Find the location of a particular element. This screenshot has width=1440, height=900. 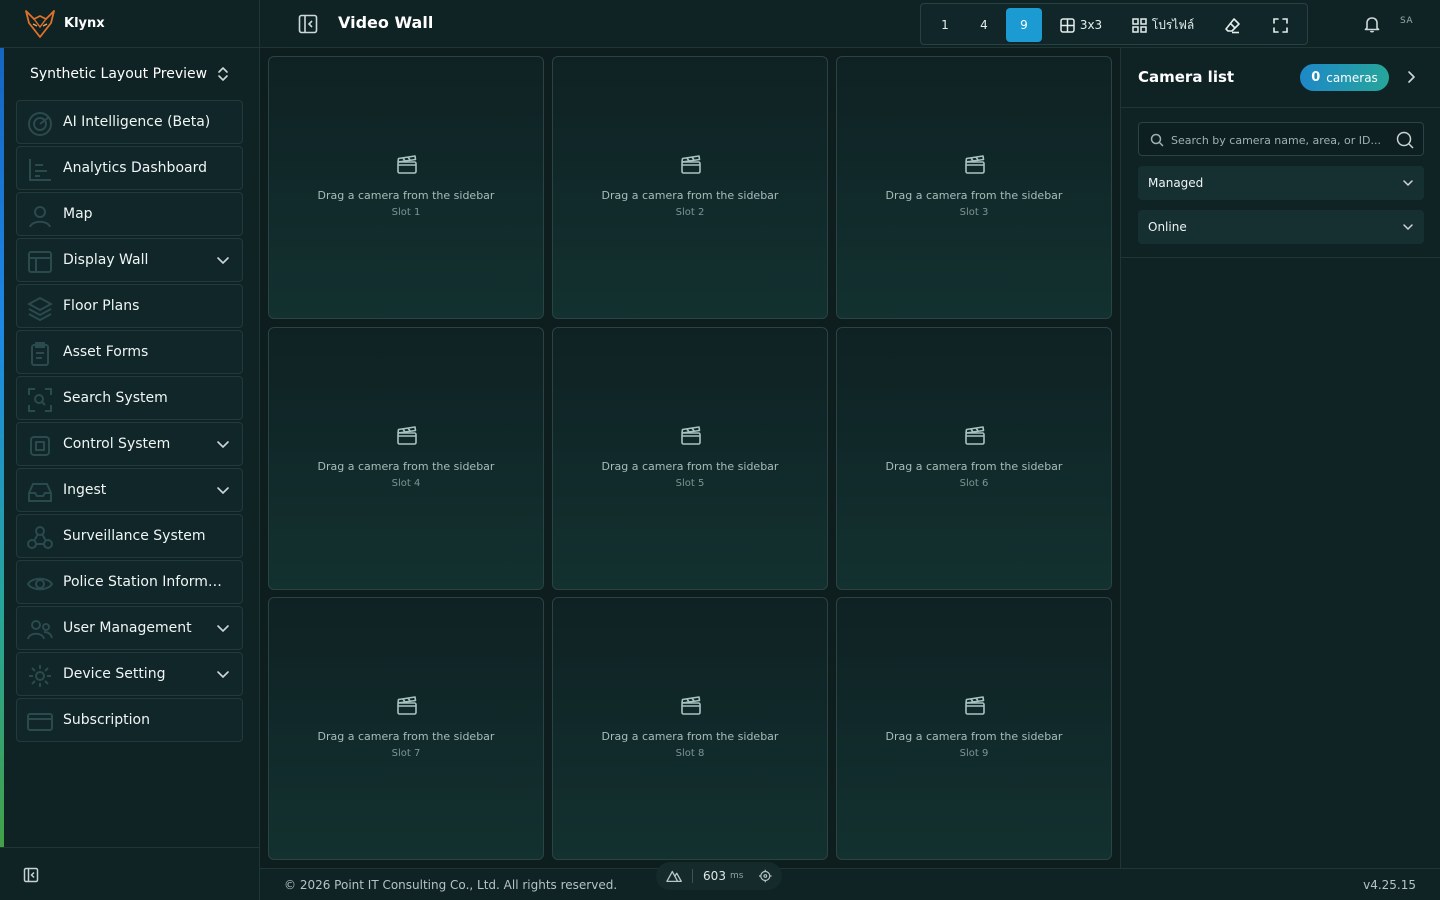

mountain-logo-icon is located at coordinates (674, 876).